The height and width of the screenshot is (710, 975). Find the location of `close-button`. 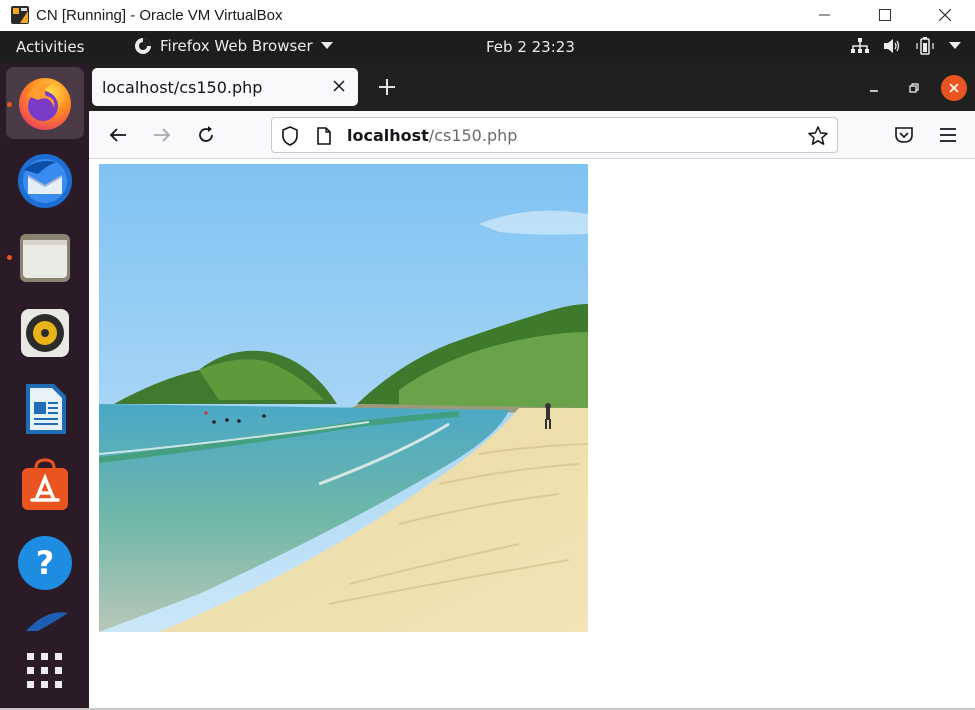

close-button is located at coordinates (954, 88).